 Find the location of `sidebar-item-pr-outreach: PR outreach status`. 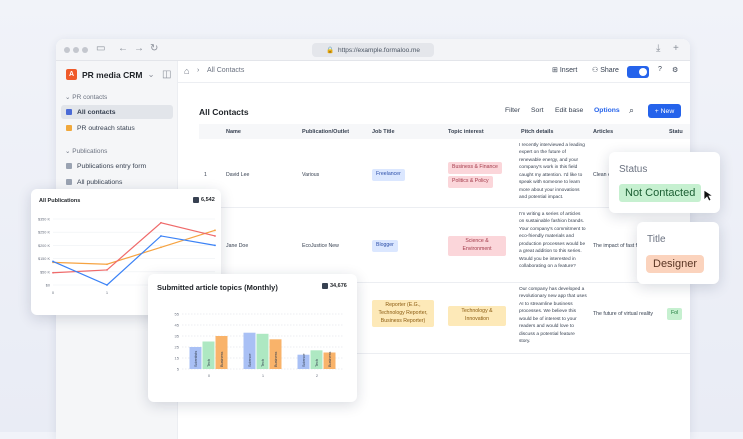

sidebar-item-pr-outreach: PR outreach status is located at coordinates (117, 128).